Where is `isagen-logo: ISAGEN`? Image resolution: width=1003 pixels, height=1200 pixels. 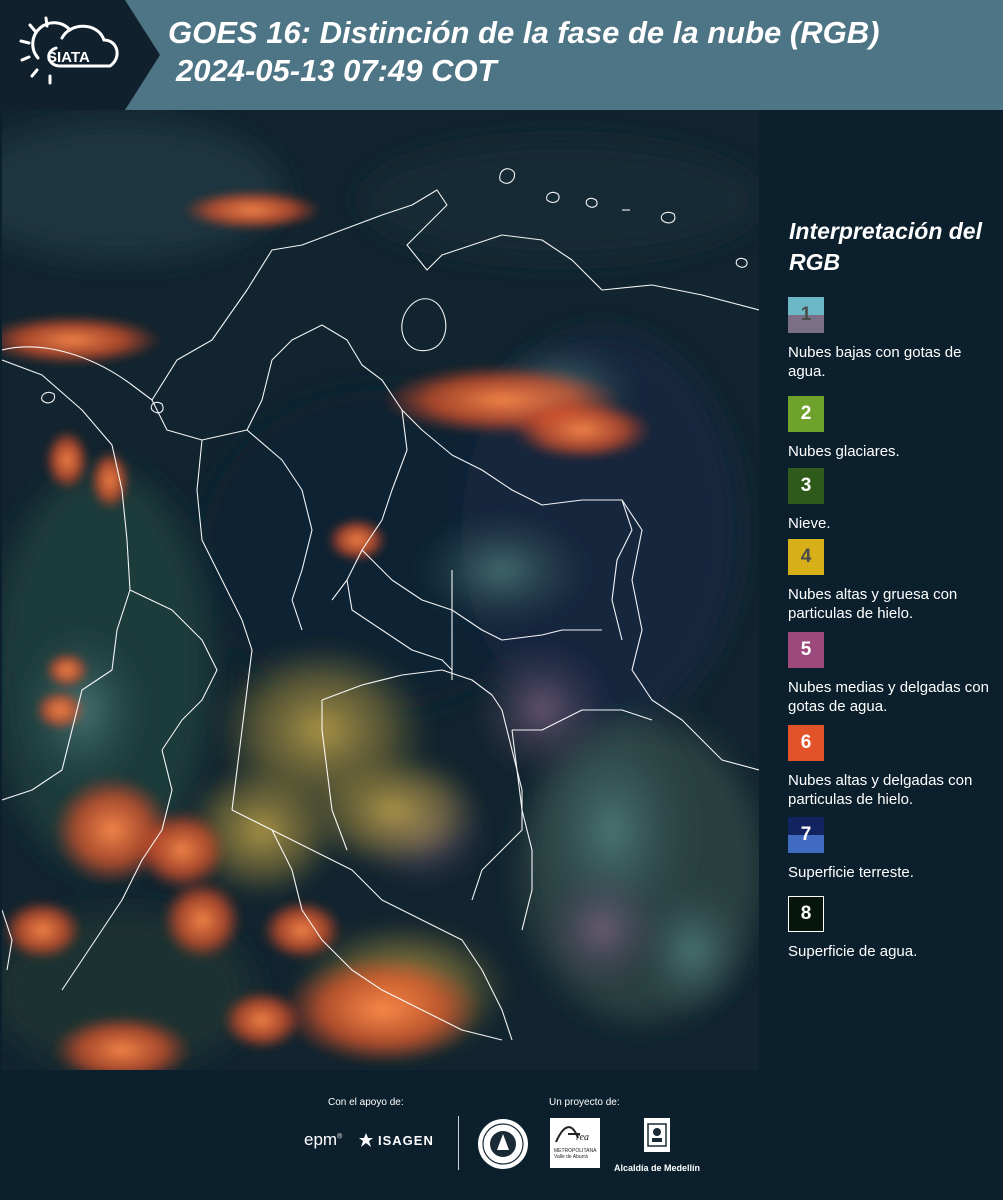
isagen-logo: ISAGEN is located at coordinates (396, 1140).